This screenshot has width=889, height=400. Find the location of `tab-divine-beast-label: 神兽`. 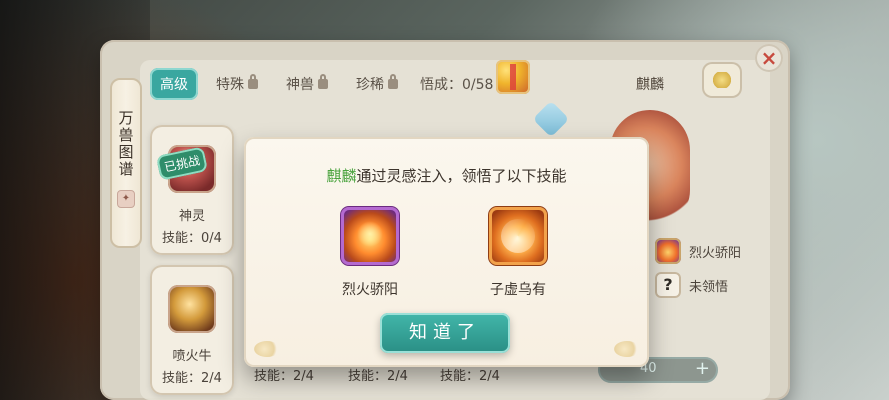

tab-divine-beast-label: 神兽 is located at coordinates (300, 85).